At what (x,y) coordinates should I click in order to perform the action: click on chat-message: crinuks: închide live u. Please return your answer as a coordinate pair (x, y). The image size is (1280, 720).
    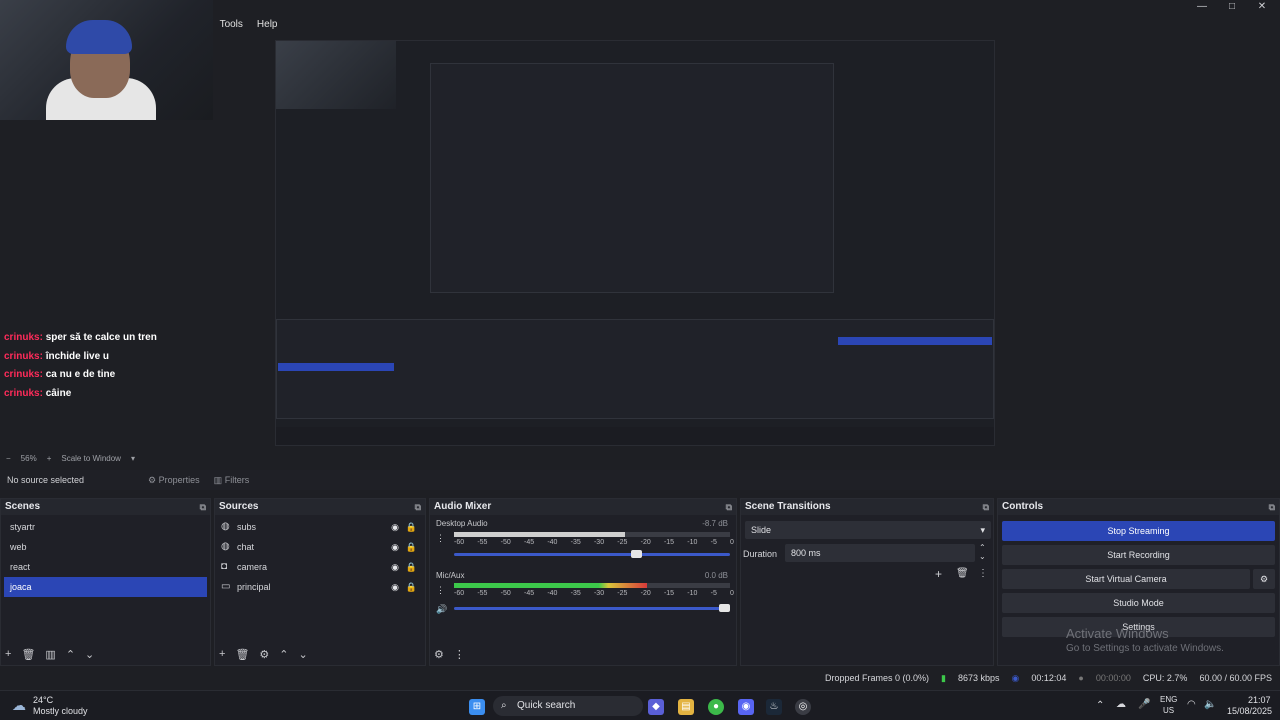
    Looking at the image, I should click on (57, 356).